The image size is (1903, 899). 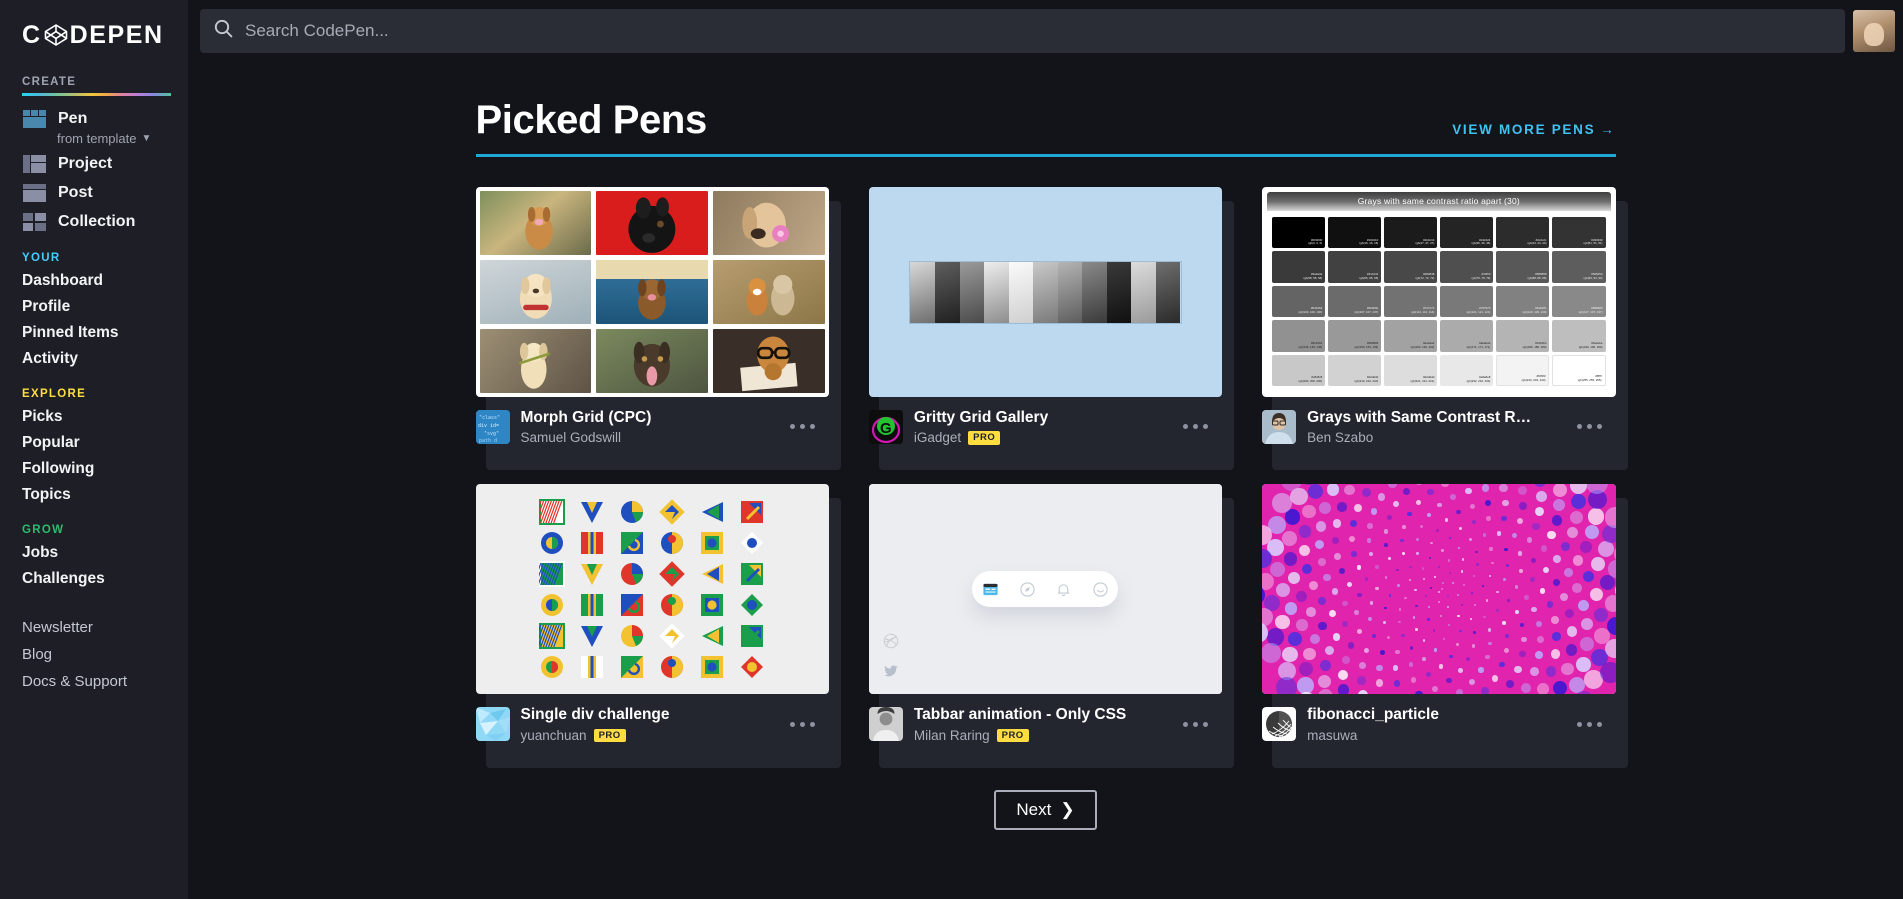 I want to click on search-input, so click(x=1038, y=31).